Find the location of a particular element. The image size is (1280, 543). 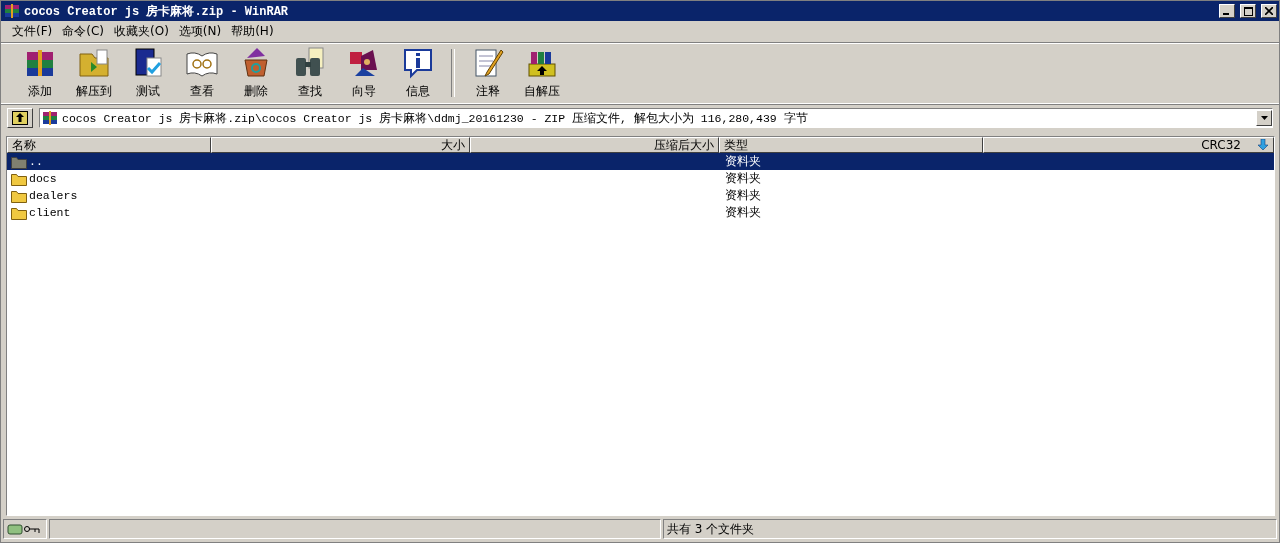

info-icon is located at coordinates (418, 63).